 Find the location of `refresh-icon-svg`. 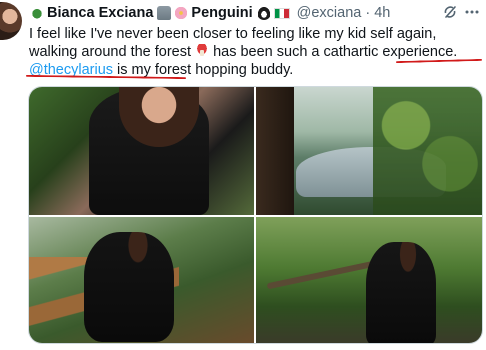

refresh-icon-svg is located at coordinates (450, 12).